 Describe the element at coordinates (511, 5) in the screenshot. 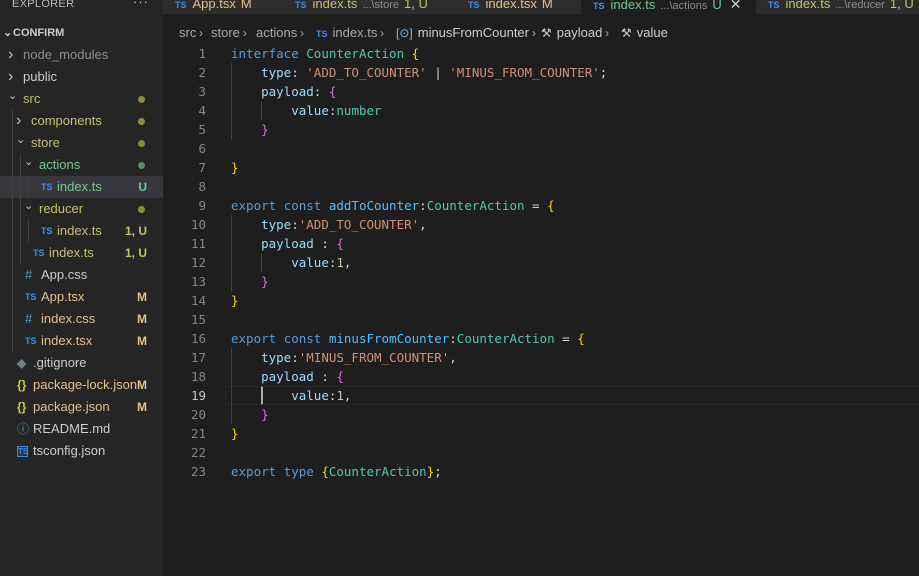

I see `tab-label: index.tsx` at that location.